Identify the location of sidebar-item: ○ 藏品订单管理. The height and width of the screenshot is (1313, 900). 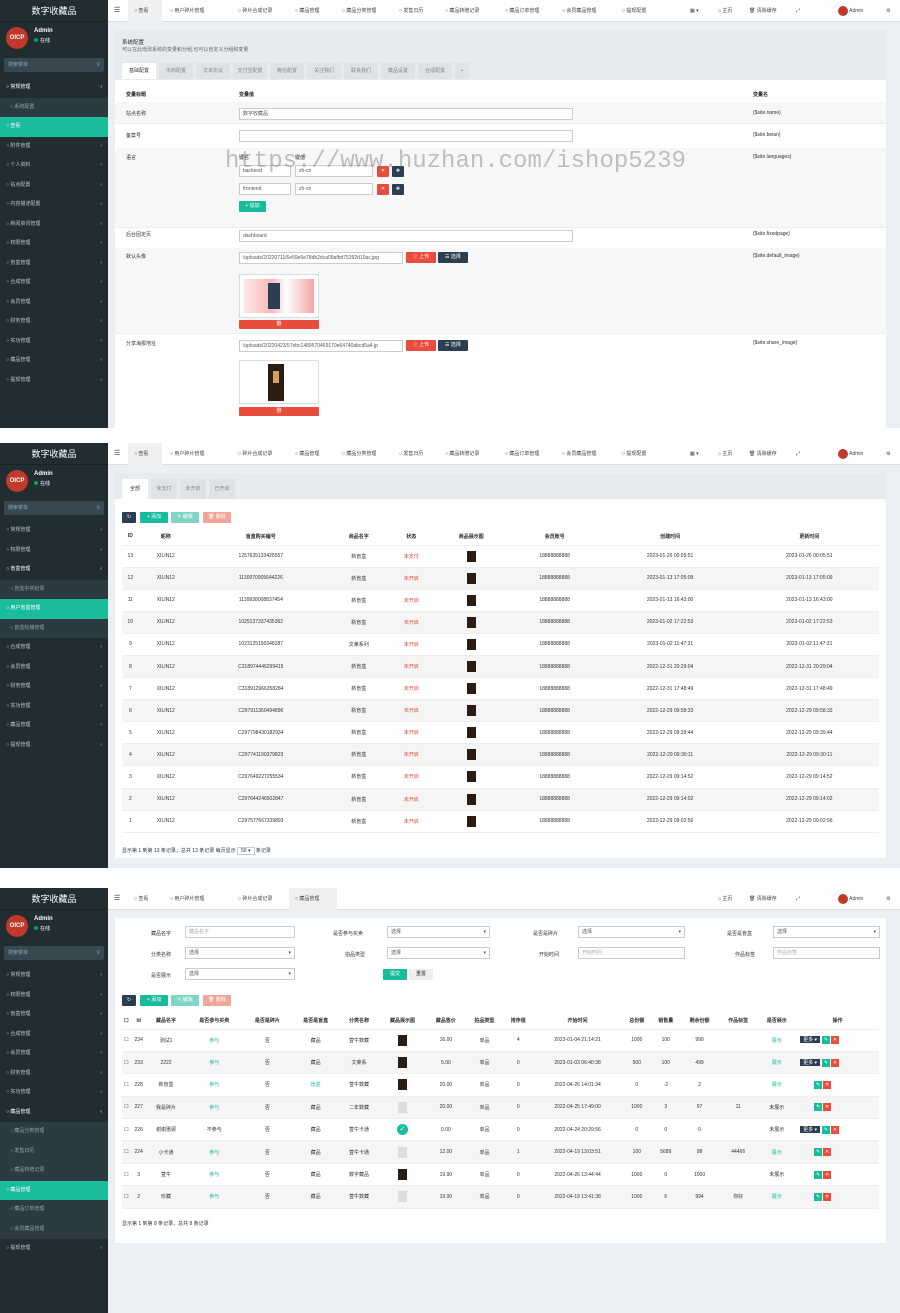
(54, 1210).